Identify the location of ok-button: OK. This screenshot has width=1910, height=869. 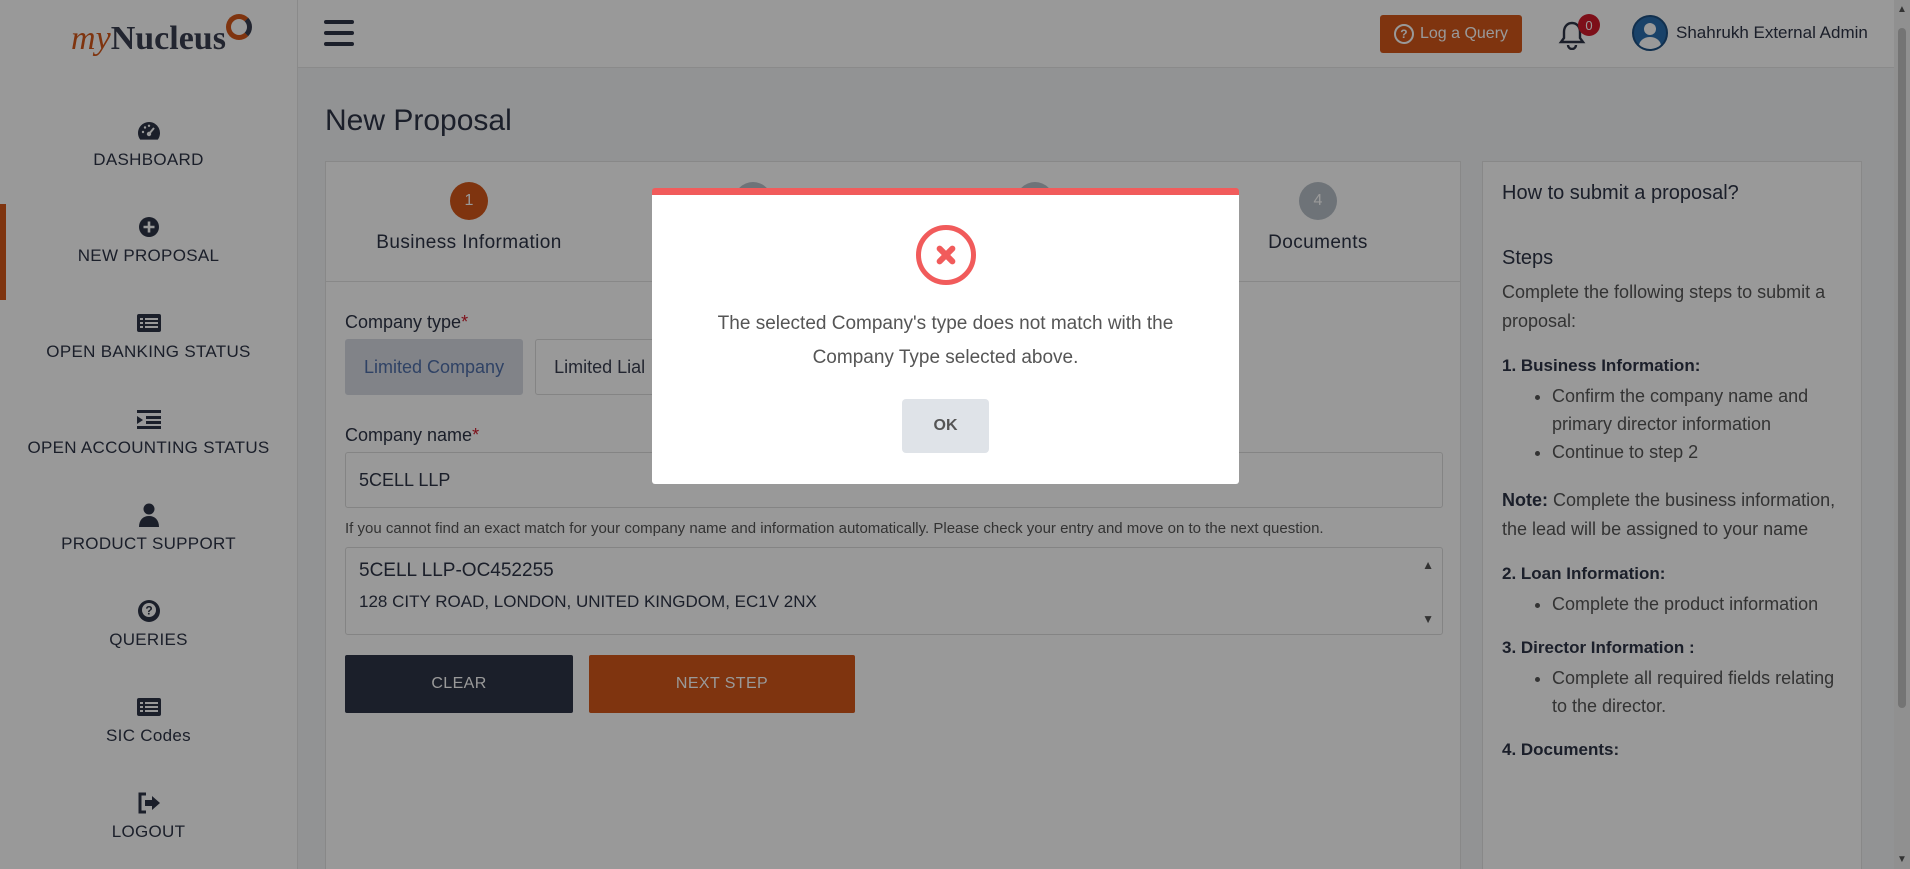
(945, 426).